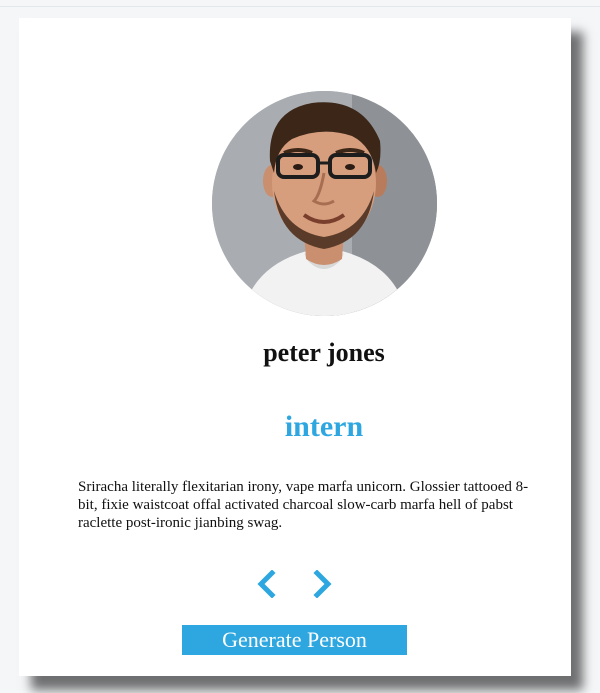 The height and width of the screenshot is (693, 600). What do you see at coordinates (300, 3) in the screenshot?
I see `browser-top-edge` at bounding box center [300, 3].